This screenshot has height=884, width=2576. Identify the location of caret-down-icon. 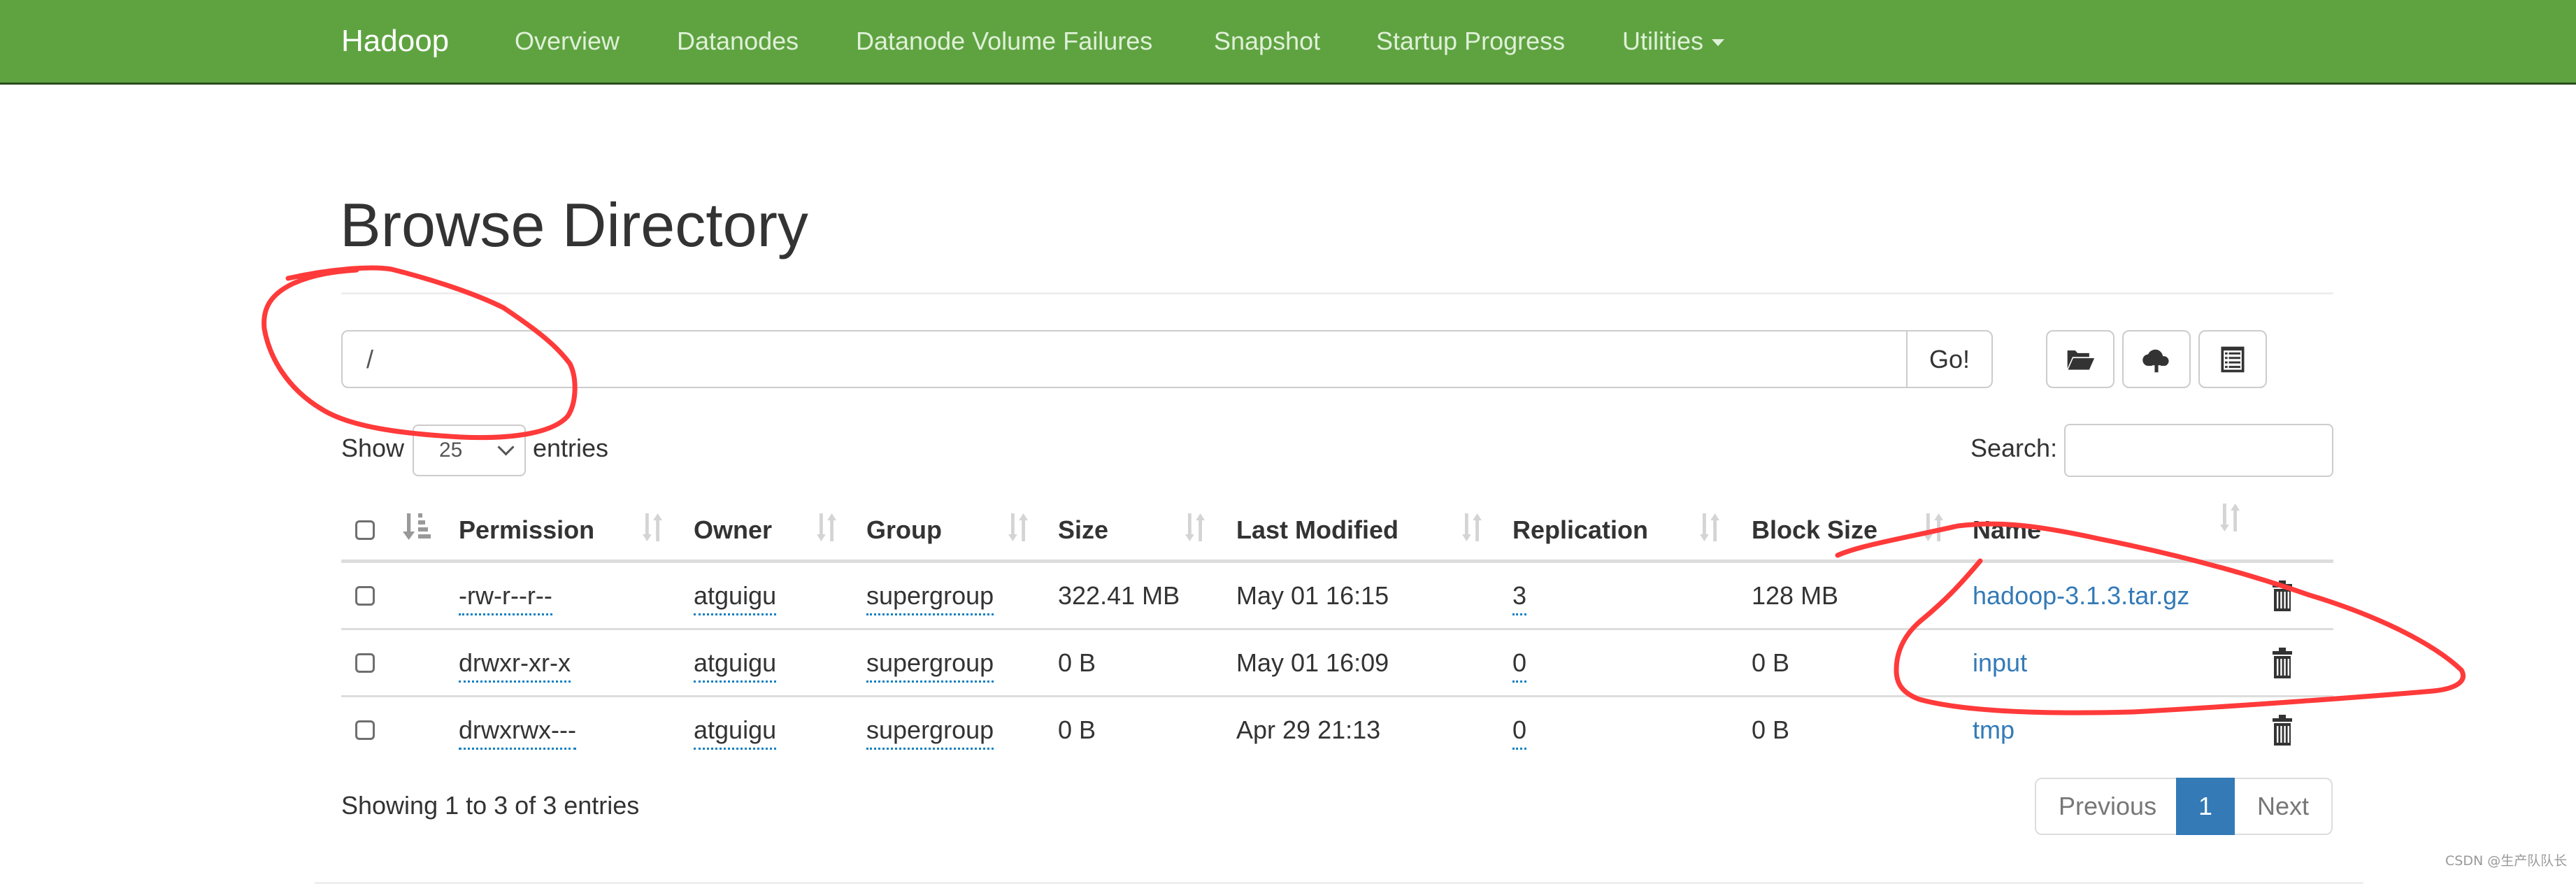
(1718, 43).